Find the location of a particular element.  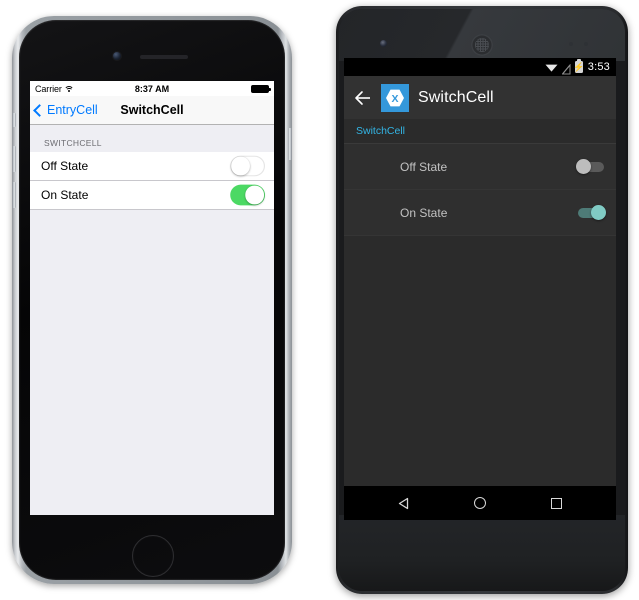

chevron-left-icon is located at coordinates (39, 110).